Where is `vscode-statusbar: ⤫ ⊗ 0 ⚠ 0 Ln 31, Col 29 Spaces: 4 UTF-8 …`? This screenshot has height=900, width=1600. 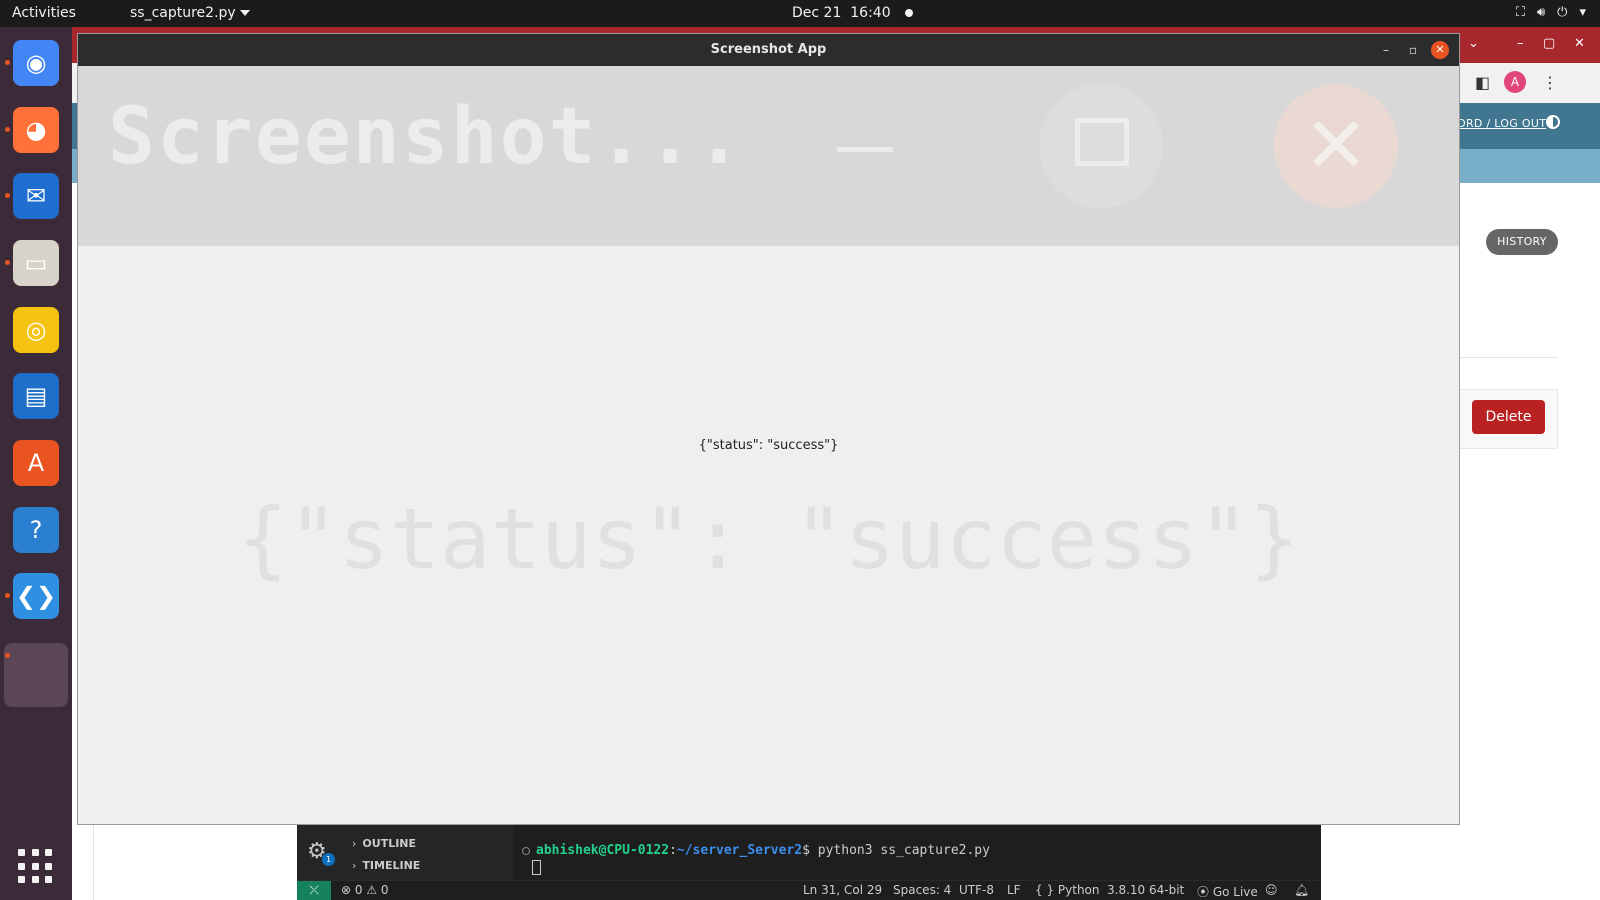 vscode-statusbar: ⤫ ⊗ 0 ⚠ 0 Ln 31, Col 29 Spaces: 4 UTF-8 … is located at coordinates (809, 890).